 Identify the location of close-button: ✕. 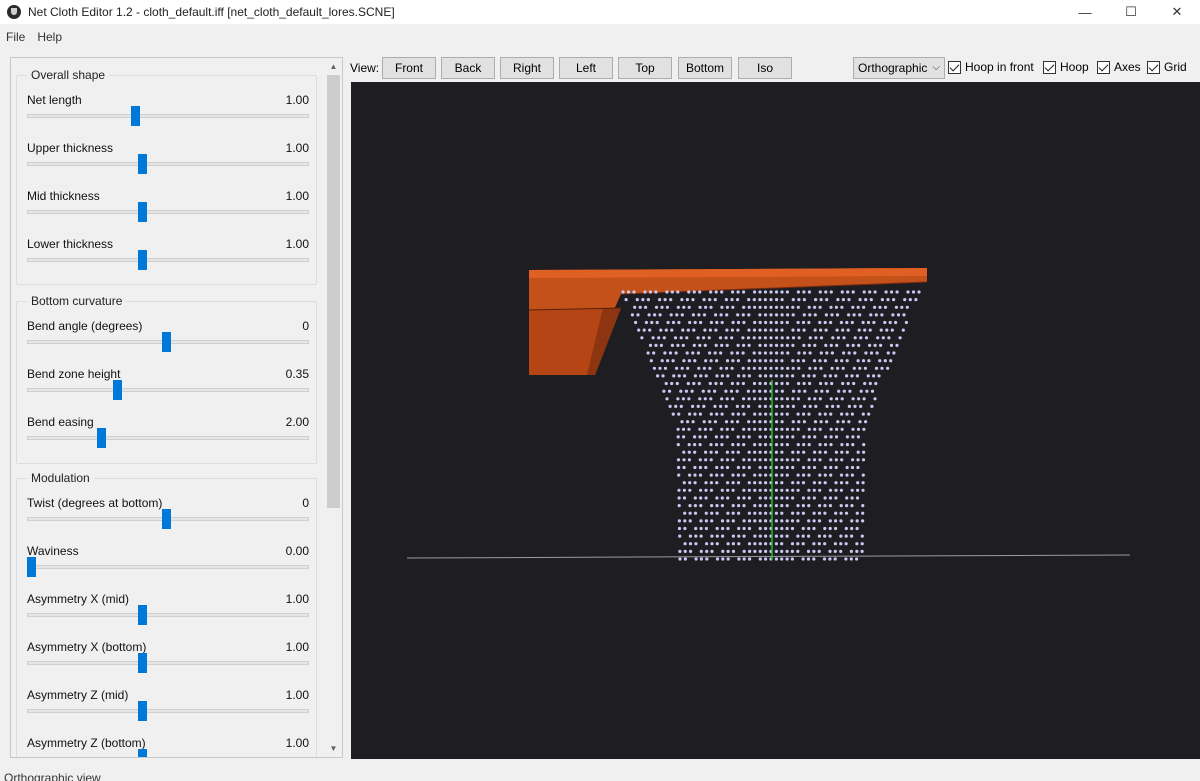
(1177, 12).